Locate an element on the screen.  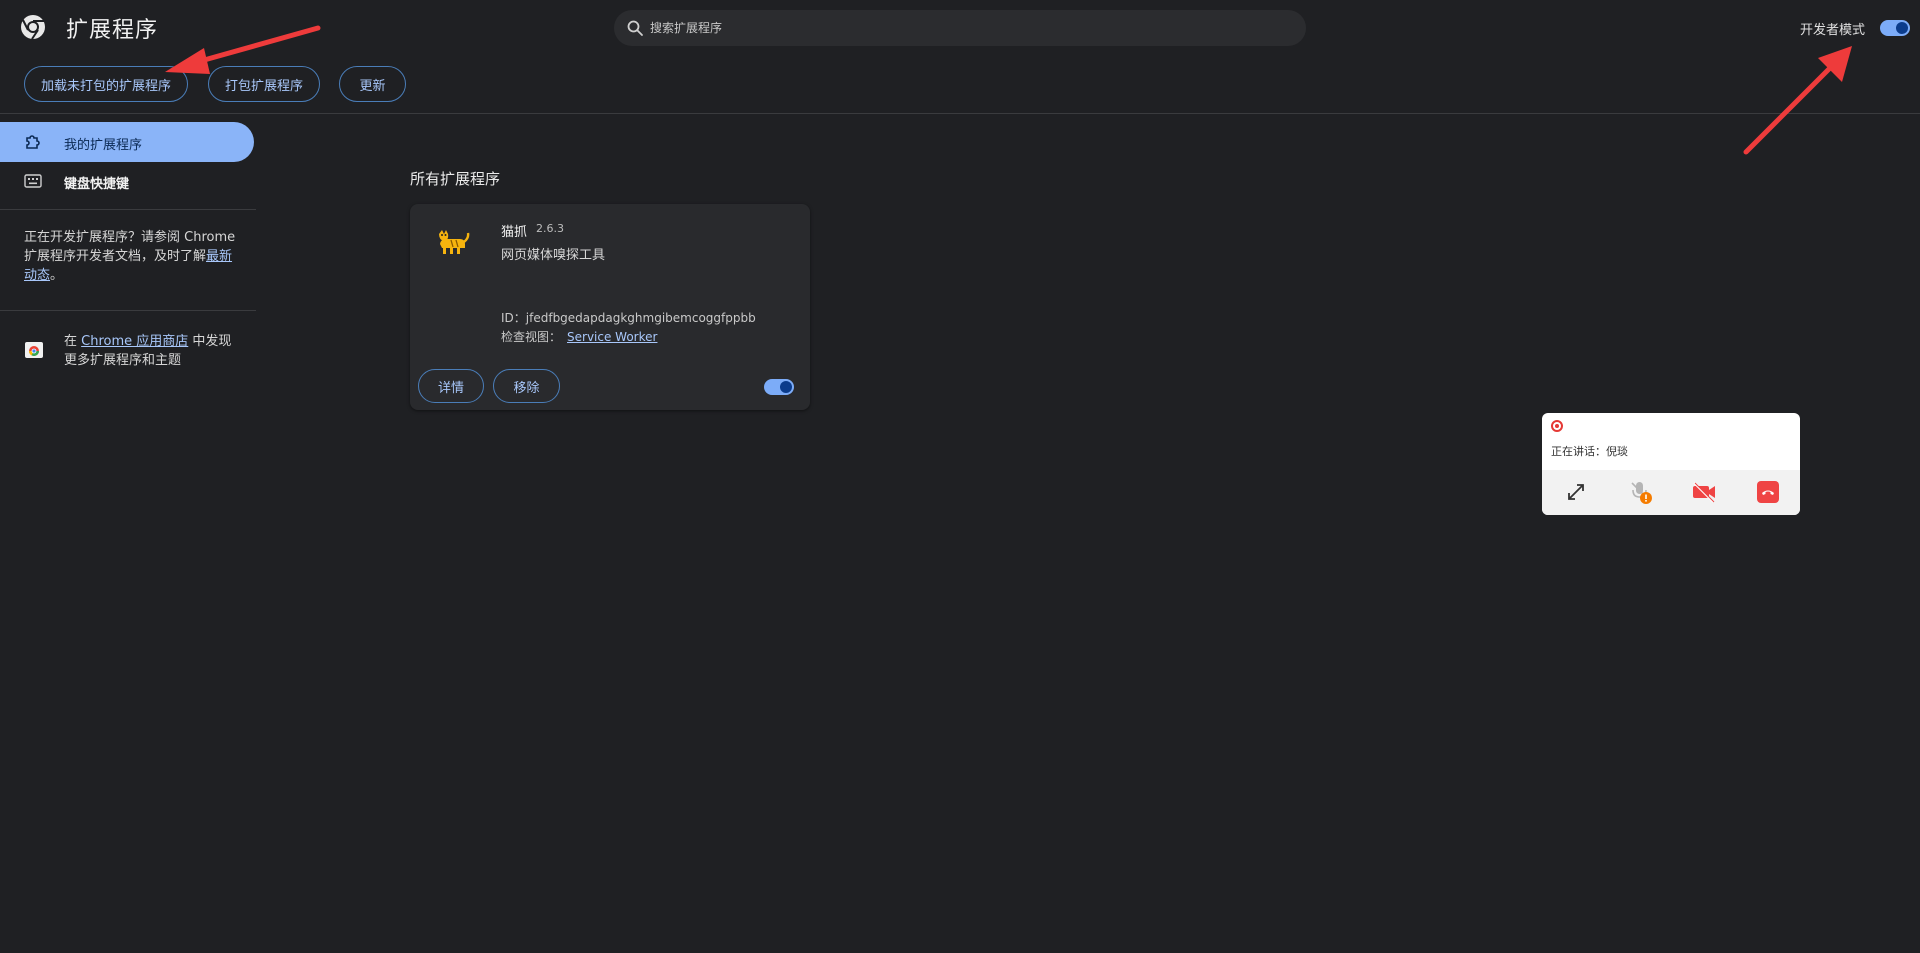
web-store-link: Chrome 应用商店 is located at coordinates (134, 341).